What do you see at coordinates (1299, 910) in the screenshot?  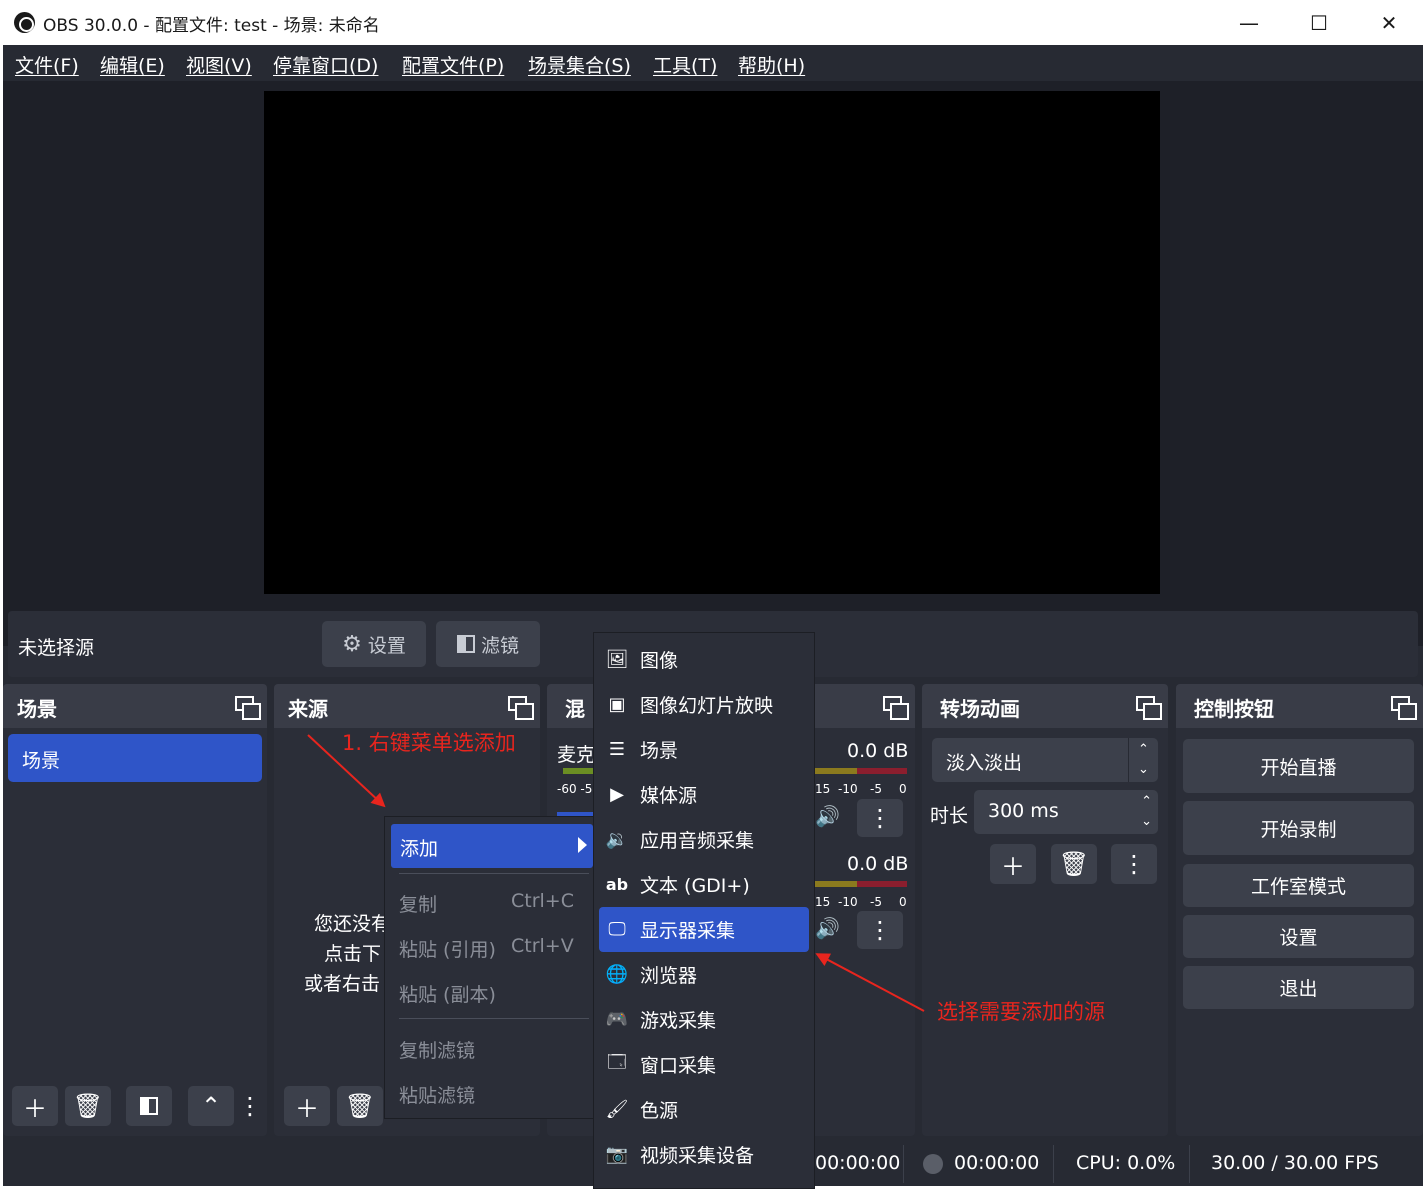 I see `controls-dock: 控制按钮 开始直播 开始录制 工作室模式 设置 退出` at bounding box center [1299, 910].